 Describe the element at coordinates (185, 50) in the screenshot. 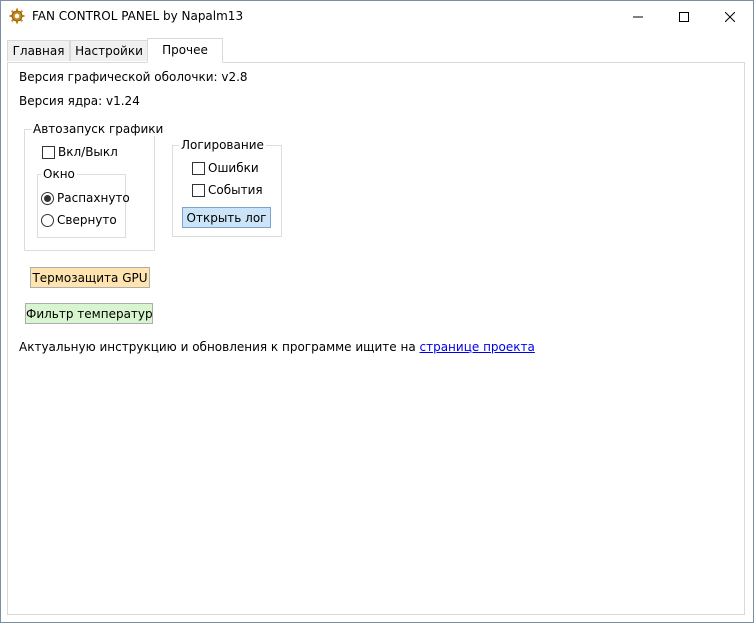

I see `tab-other: Прочее` at that location.